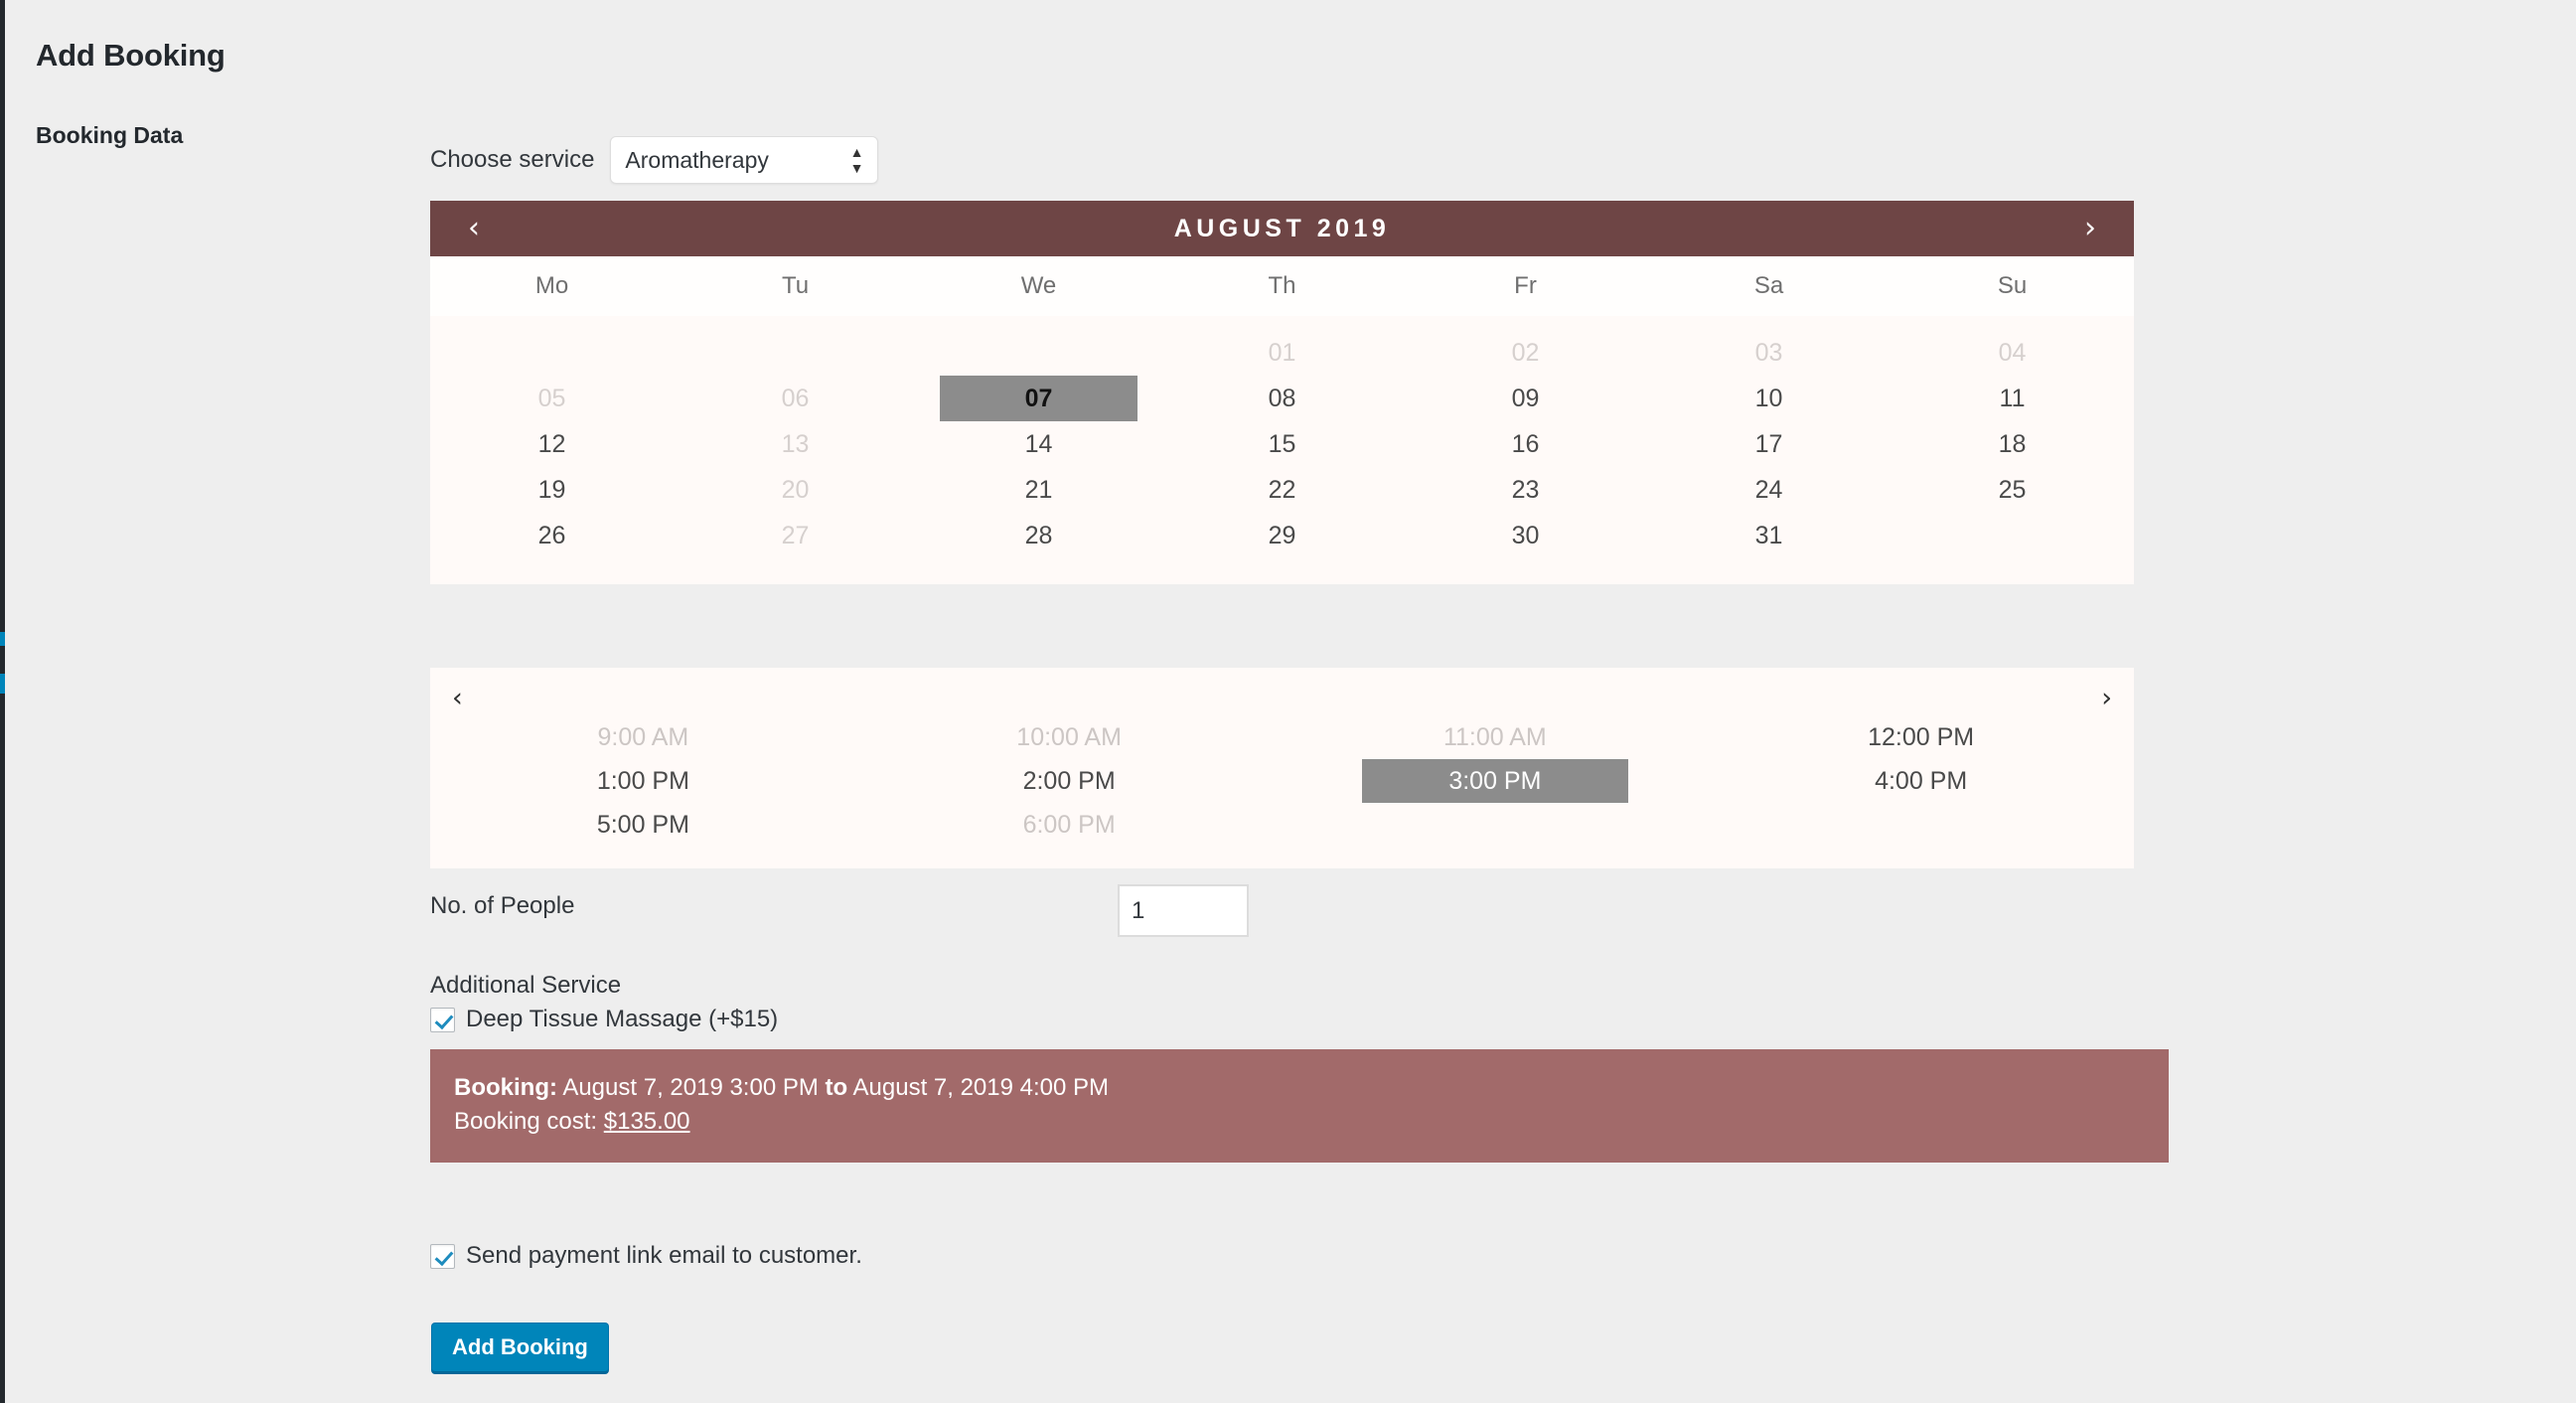 The width and height of the screenshot is (2576, 1403). Describe the element at coordinates (2012, 398) in the screenshot. I see `calendar-day-11: 11` at that location.